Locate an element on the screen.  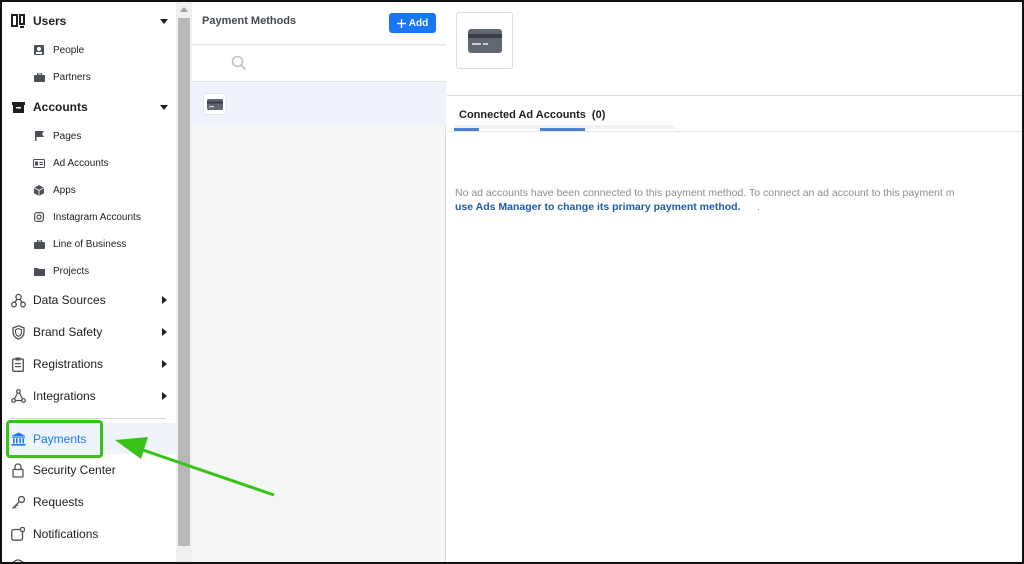
person-icon is located at coordinates (39, 50).